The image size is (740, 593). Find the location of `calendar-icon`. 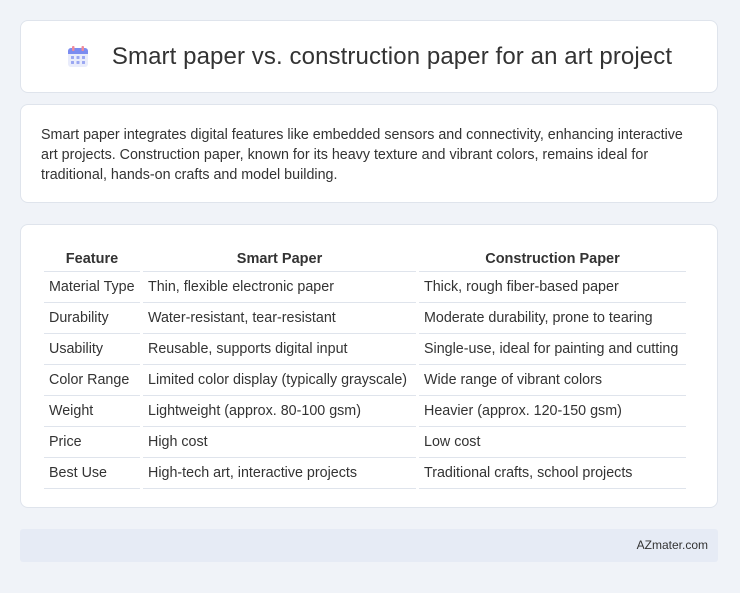

calendar-icon is located at coordinates (77, 56).